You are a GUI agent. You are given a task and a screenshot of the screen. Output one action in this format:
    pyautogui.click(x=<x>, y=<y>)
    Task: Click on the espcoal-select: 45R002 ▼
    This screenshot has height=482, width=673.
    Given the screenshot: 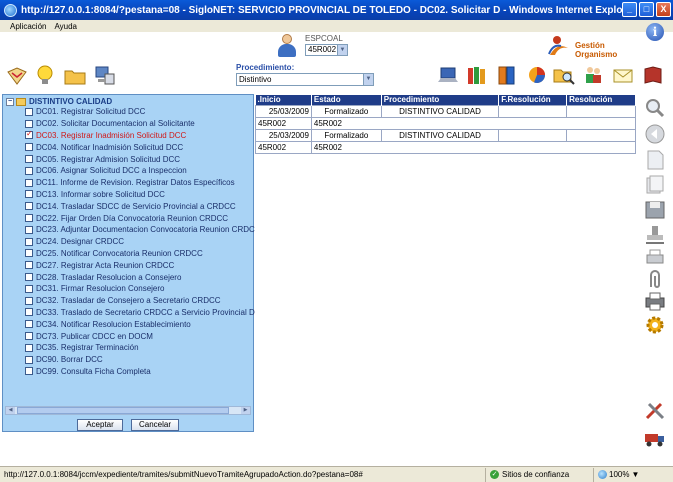 What is the action you would take?
    pyautogui.click(x=326, y=50)
    